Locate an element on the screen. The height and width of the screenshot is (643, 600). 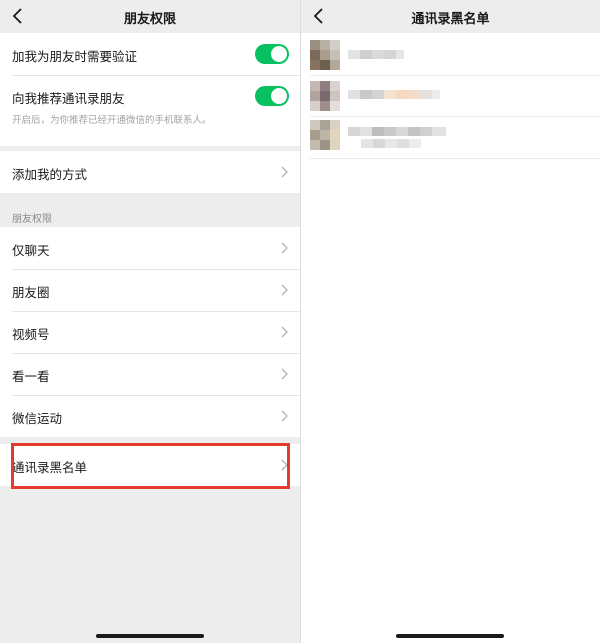
recommend-contacts-label: 向我推荐通讯录朋友 is located at coordinates (68, 98).